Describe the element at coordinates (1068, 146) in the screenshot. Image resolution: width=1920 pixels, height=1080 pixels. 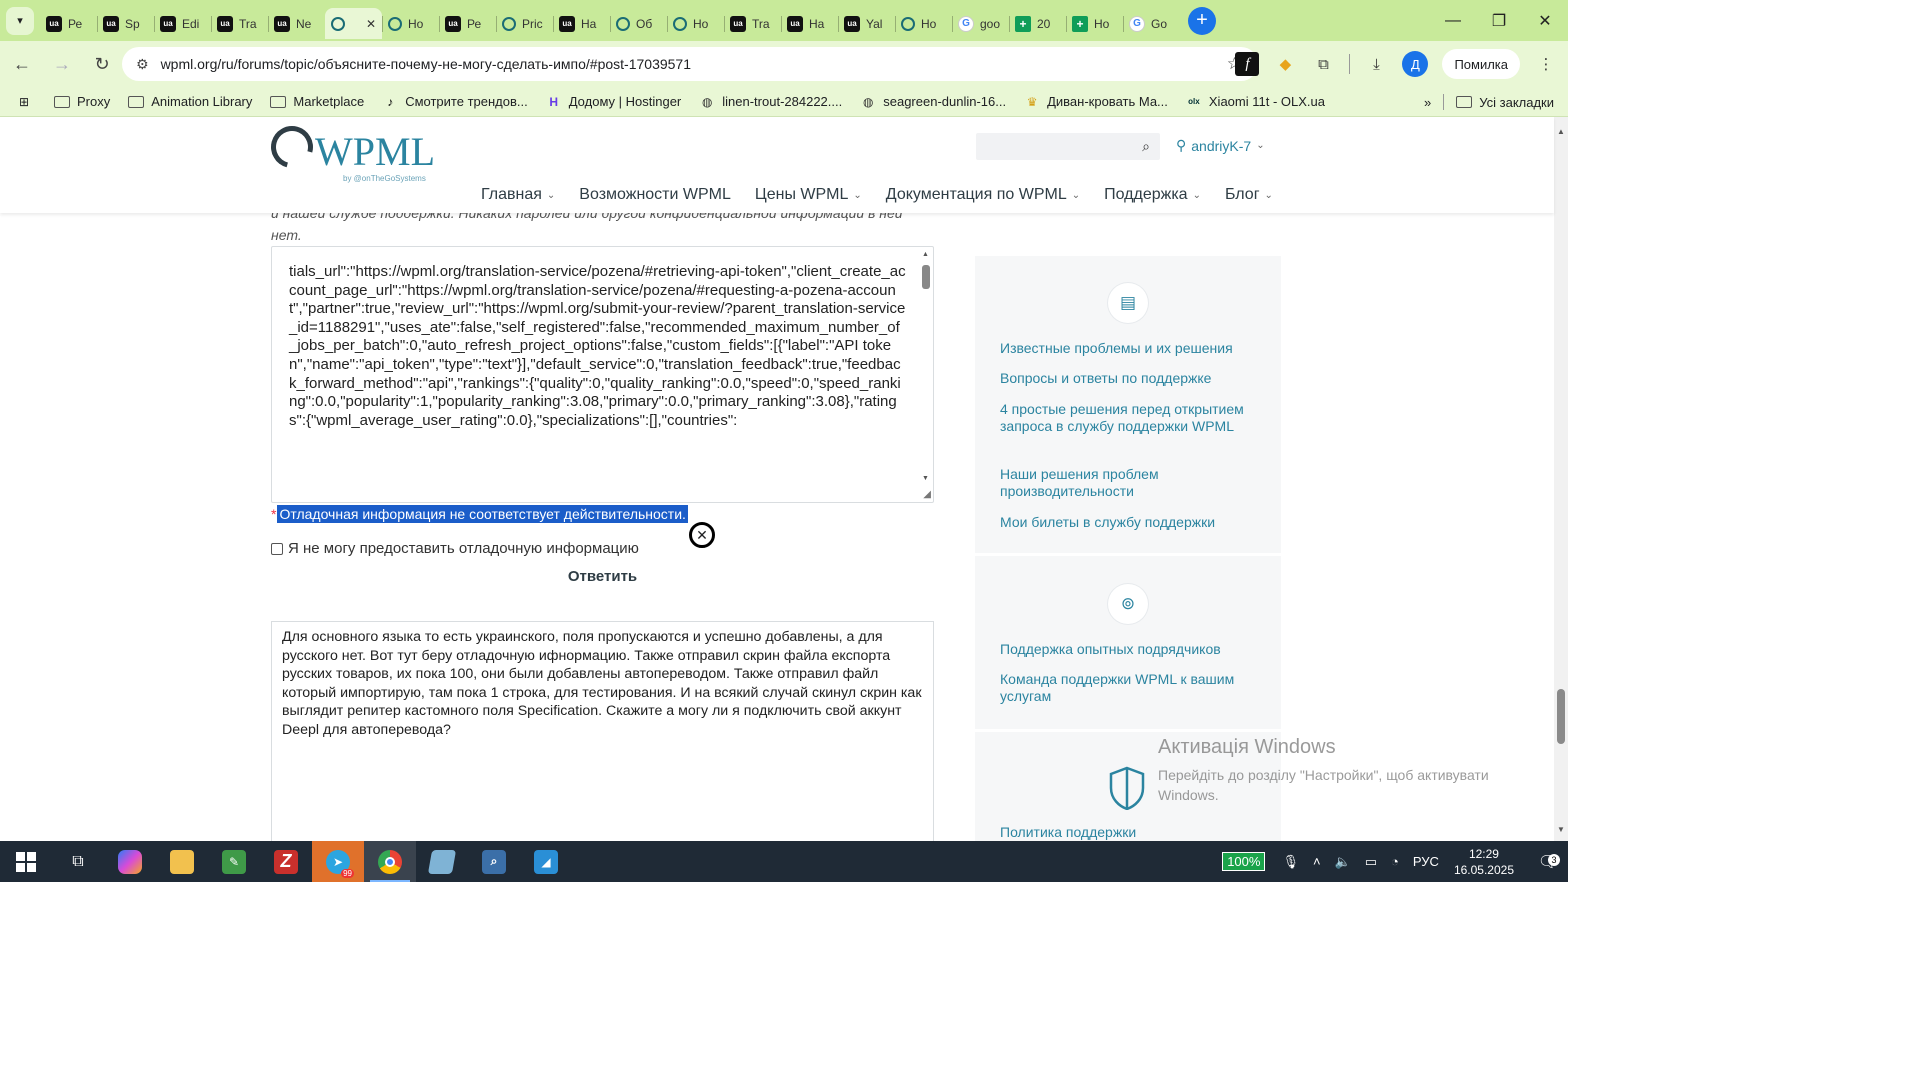
I see `site-search-input: ⌕` at that location.